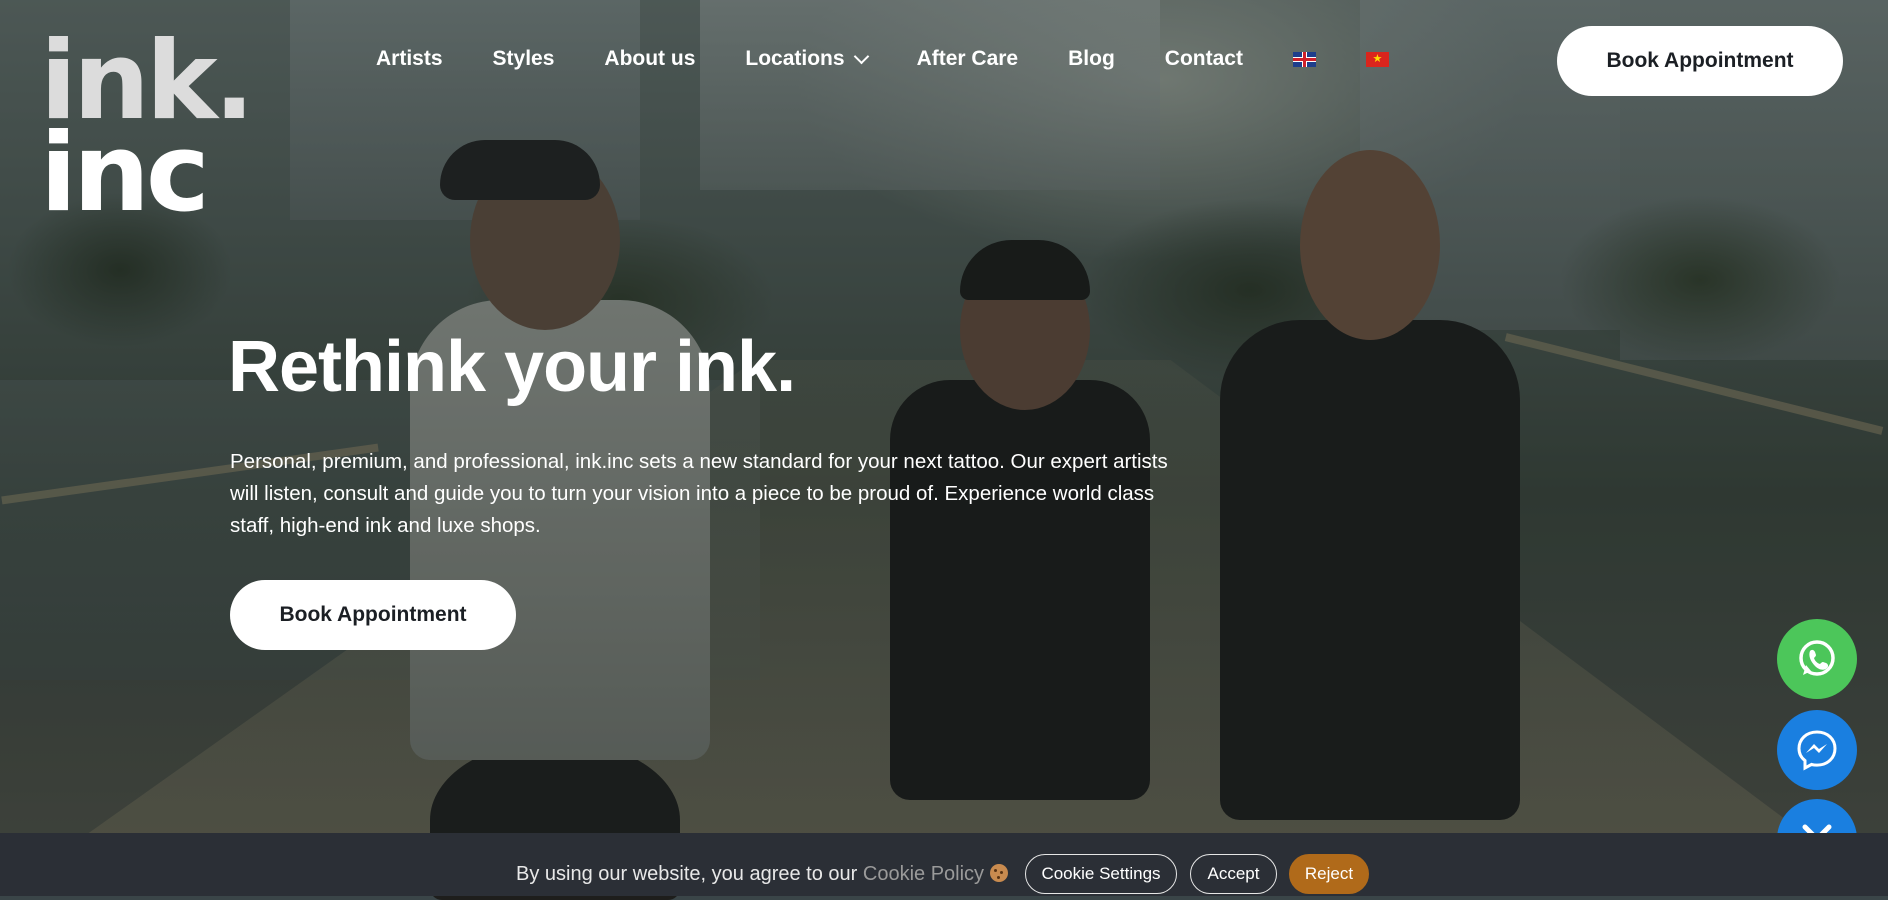 The height and width of the screenshot is (900, 1888). I want to click on whatsapp-button, so click(1817, 659).